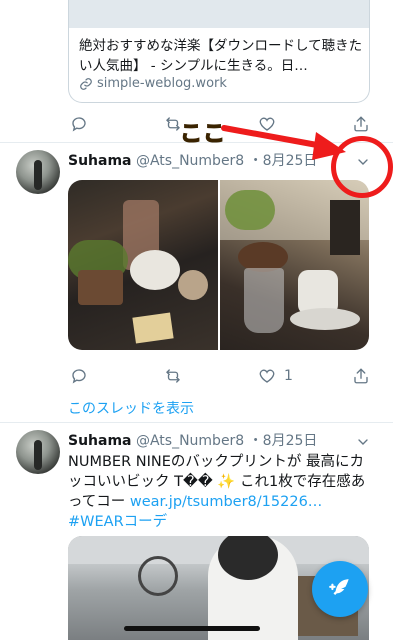  What do you see at coordinates (117, 522) in the screenshot?
I see `hashtag-link: #WEARコーデ` at bounding box center [117, 522].